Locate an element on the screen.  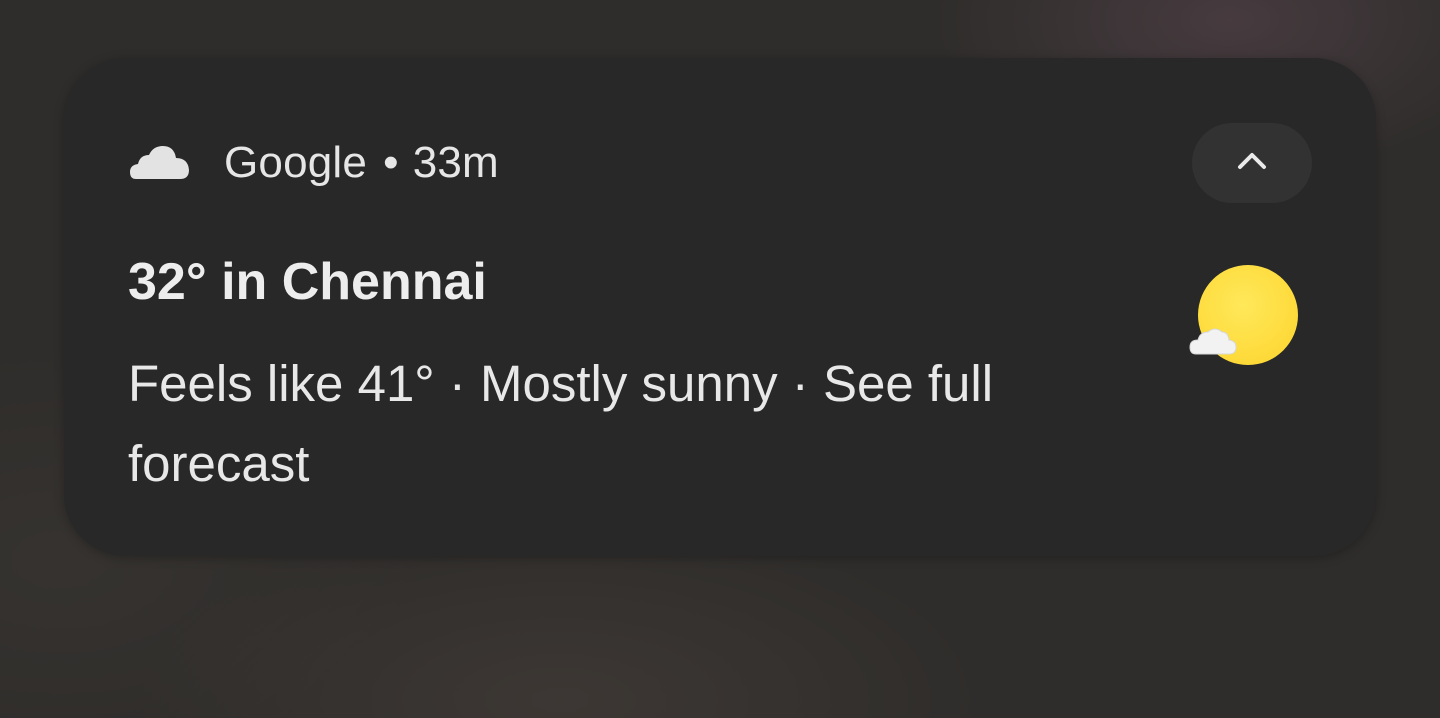
cloud-icon is located at coordinates (160, 163).